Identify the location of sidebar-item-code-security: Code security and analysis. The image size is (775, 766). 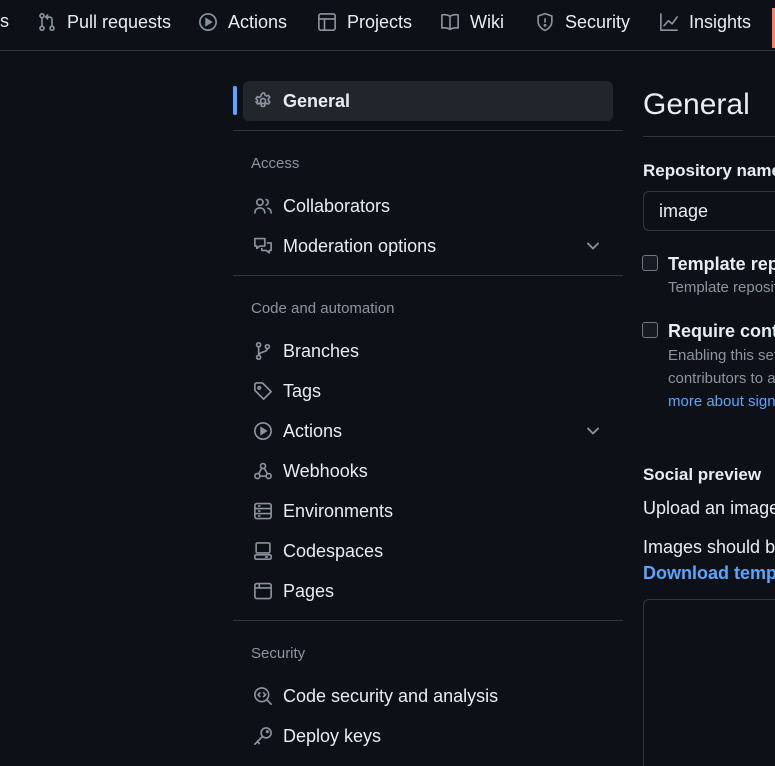
(428, 696).